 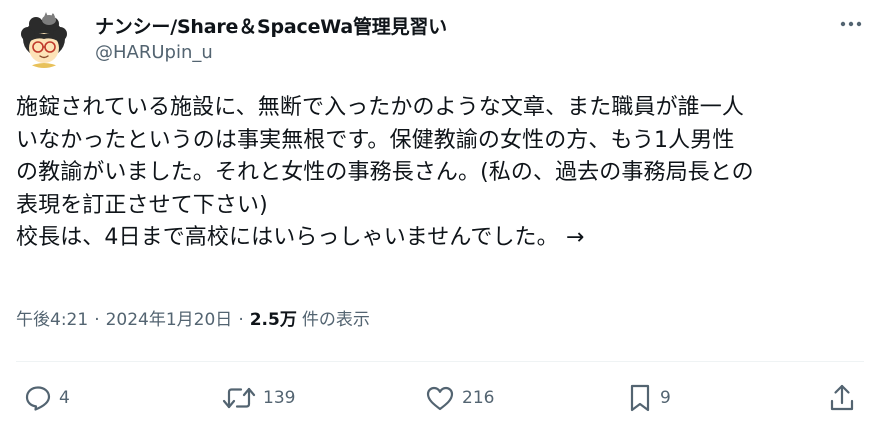 I want to click on views-label: 件の表示, so click(x=335, y=320).